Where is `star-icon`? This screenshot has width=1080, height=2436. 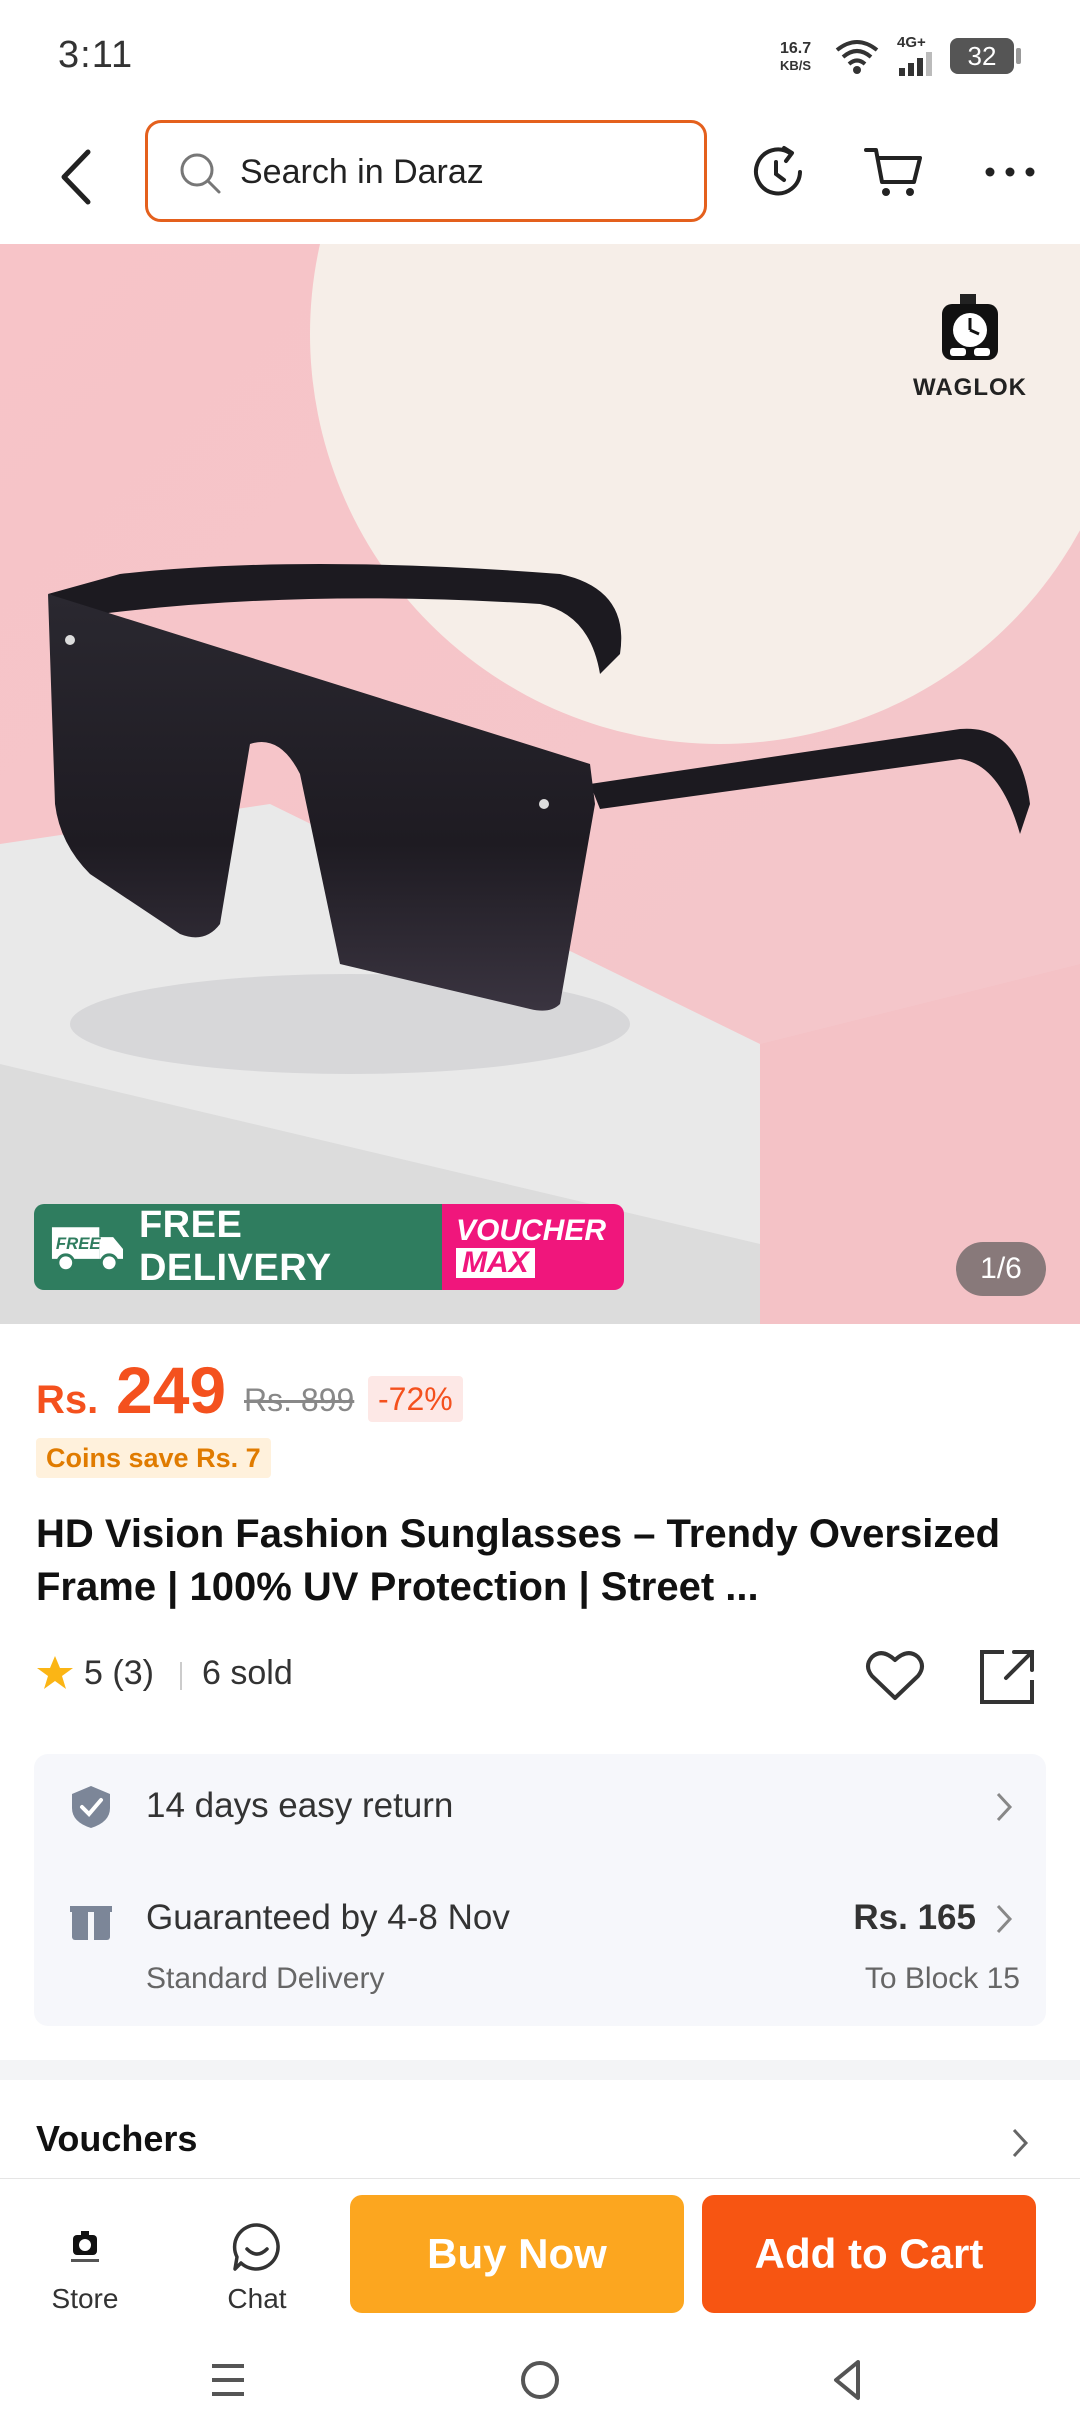
star-icon is located at coordinates (55, 1672).